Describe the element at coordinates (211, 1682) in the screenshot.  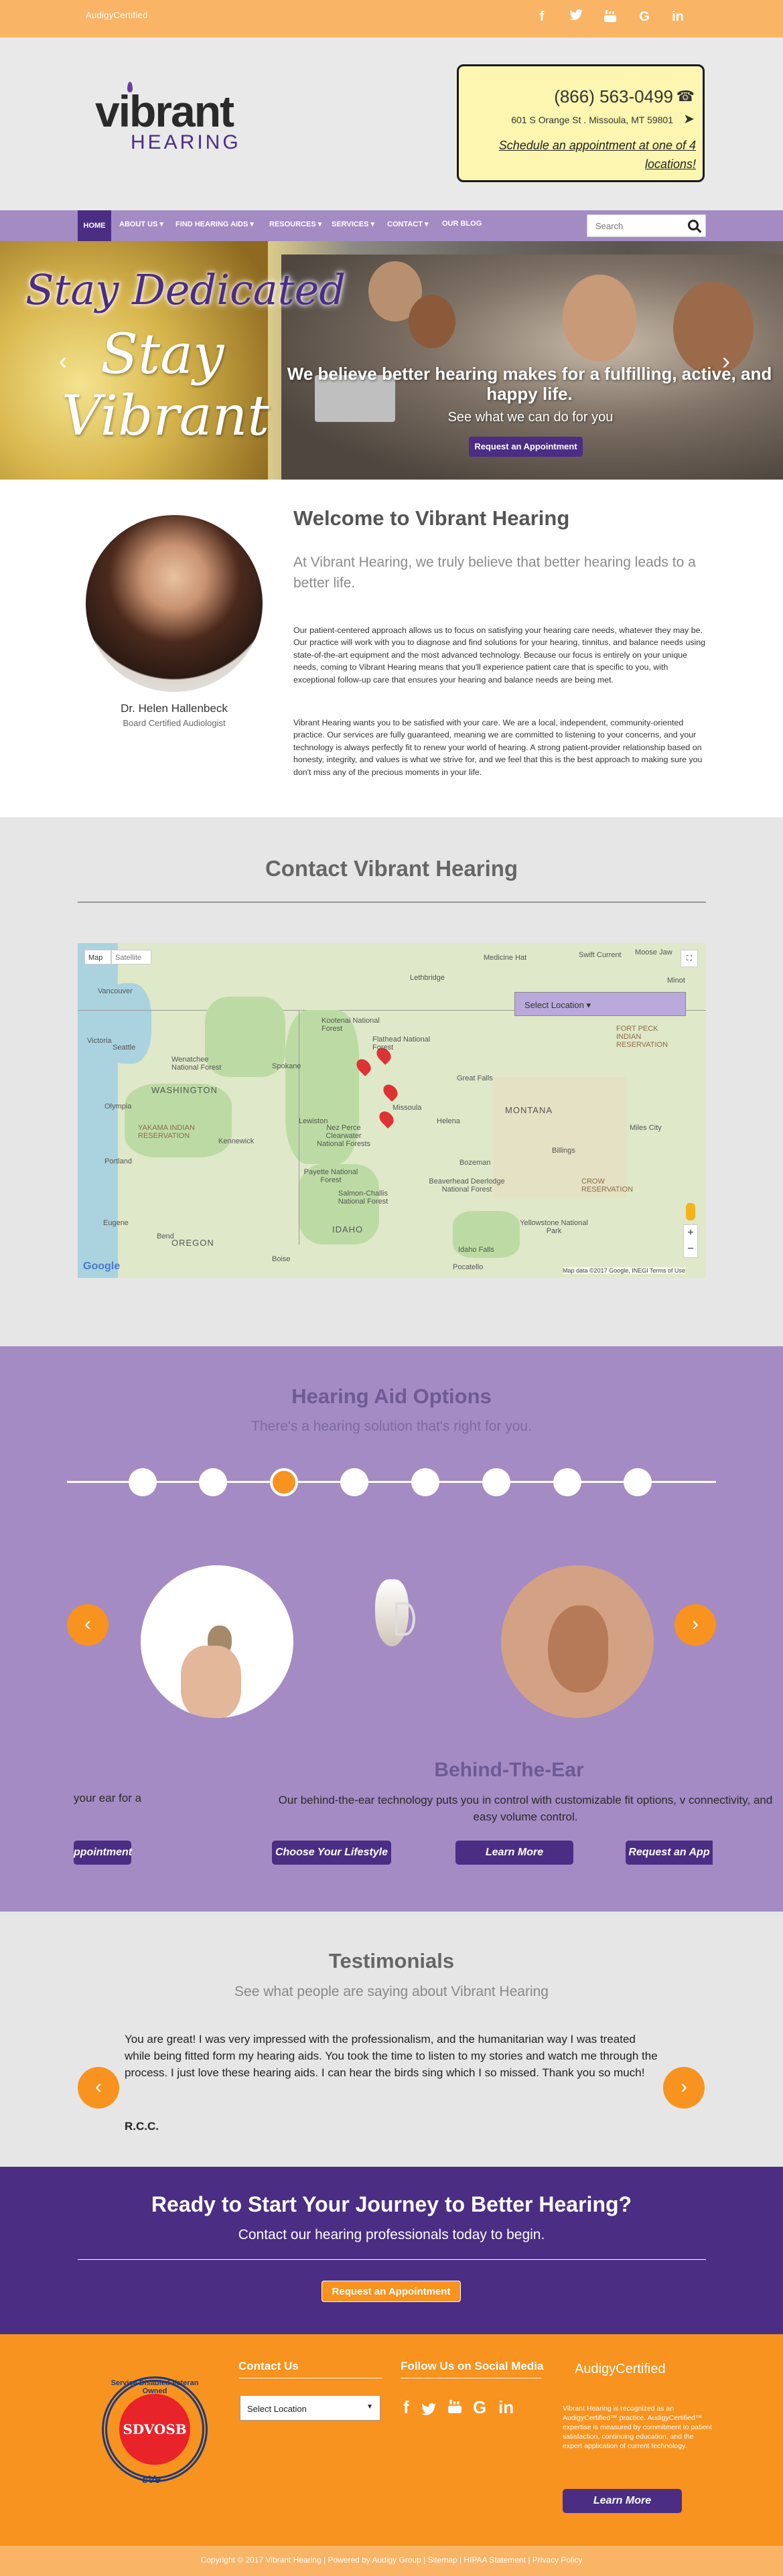
I see `finger` at that location.